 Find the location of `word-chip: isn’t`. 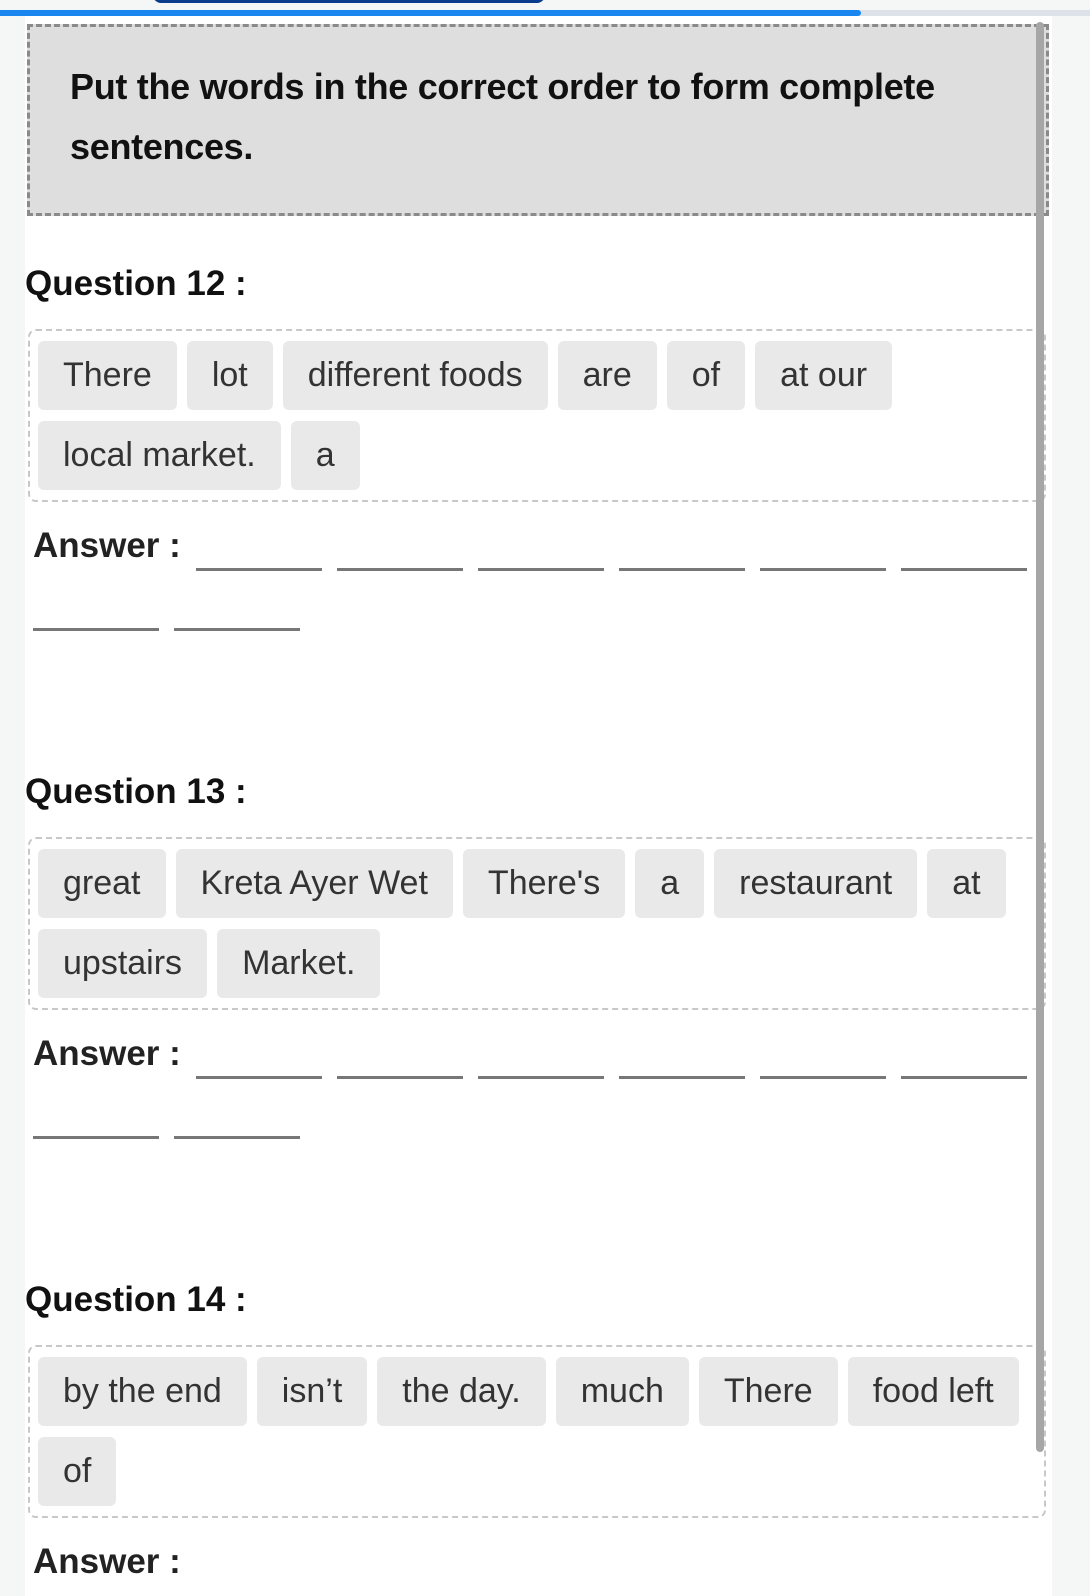

word-chip: isn’t is located at coordinates (312, 1391).